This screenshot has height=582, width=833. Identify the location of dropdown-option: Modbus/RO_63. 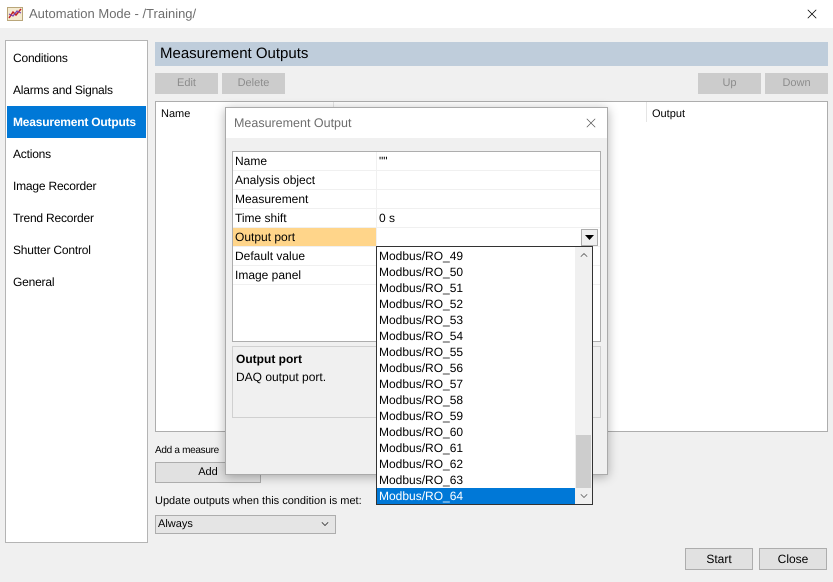
(476, 480).